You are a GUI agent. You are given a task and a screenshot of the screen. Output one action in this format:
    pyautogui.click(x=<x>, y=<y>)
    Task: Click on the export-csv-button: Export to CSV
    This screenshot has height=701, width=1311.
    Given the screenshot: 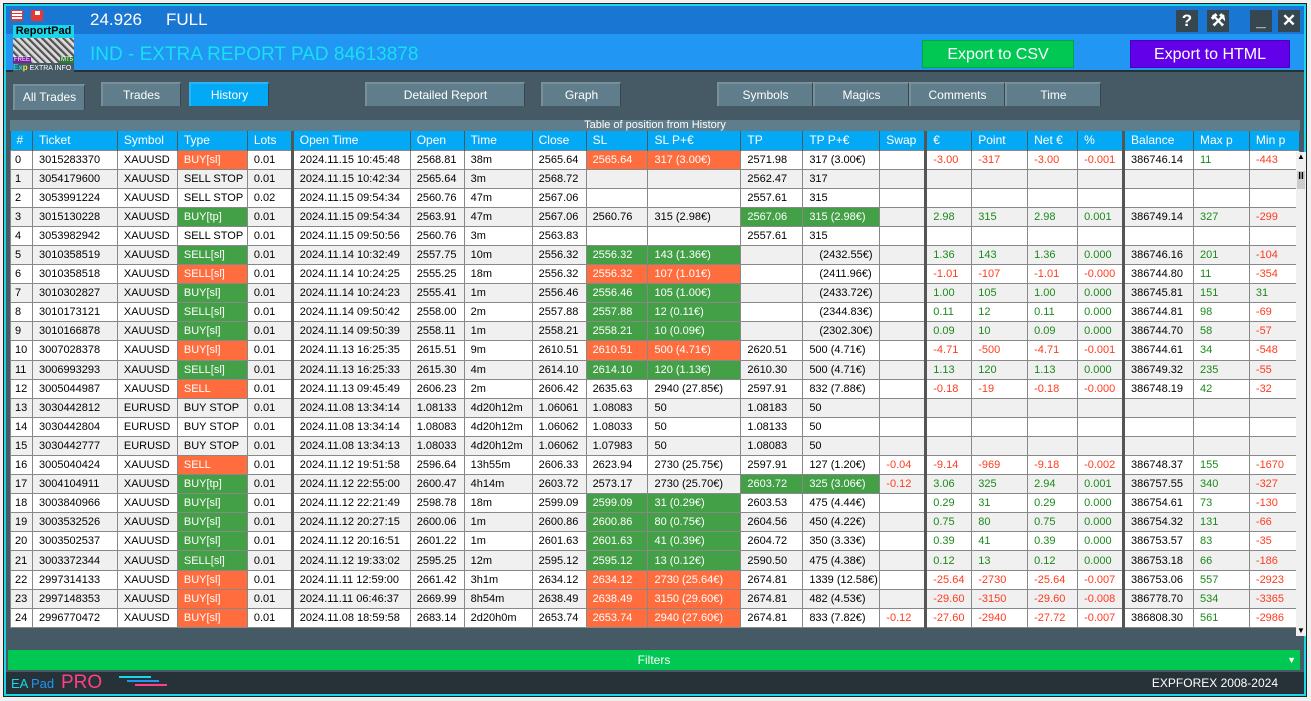 What is the action you would take?
    pyautogui.click(x=998, y=54)
    